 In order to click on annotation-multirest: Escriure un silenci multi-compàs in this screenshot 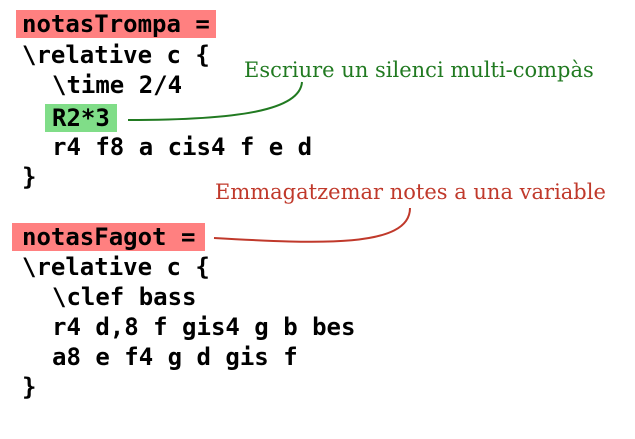, I will do `click(419, 70)`.